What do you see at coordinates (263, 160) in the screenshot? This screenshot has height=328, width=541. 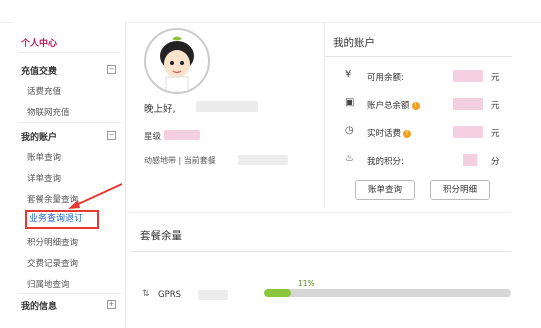 I see `masked-plan` at bounding box center [263, 160].